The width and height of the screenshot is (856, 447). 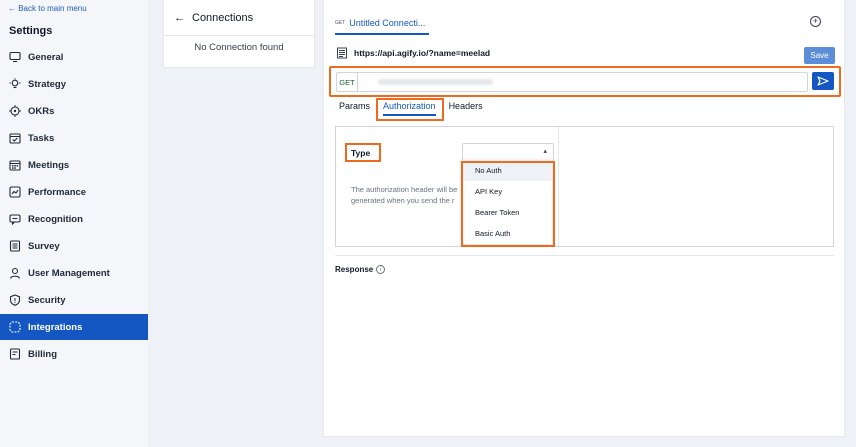 I want to click on list-icon, so click(x=15, y=246).